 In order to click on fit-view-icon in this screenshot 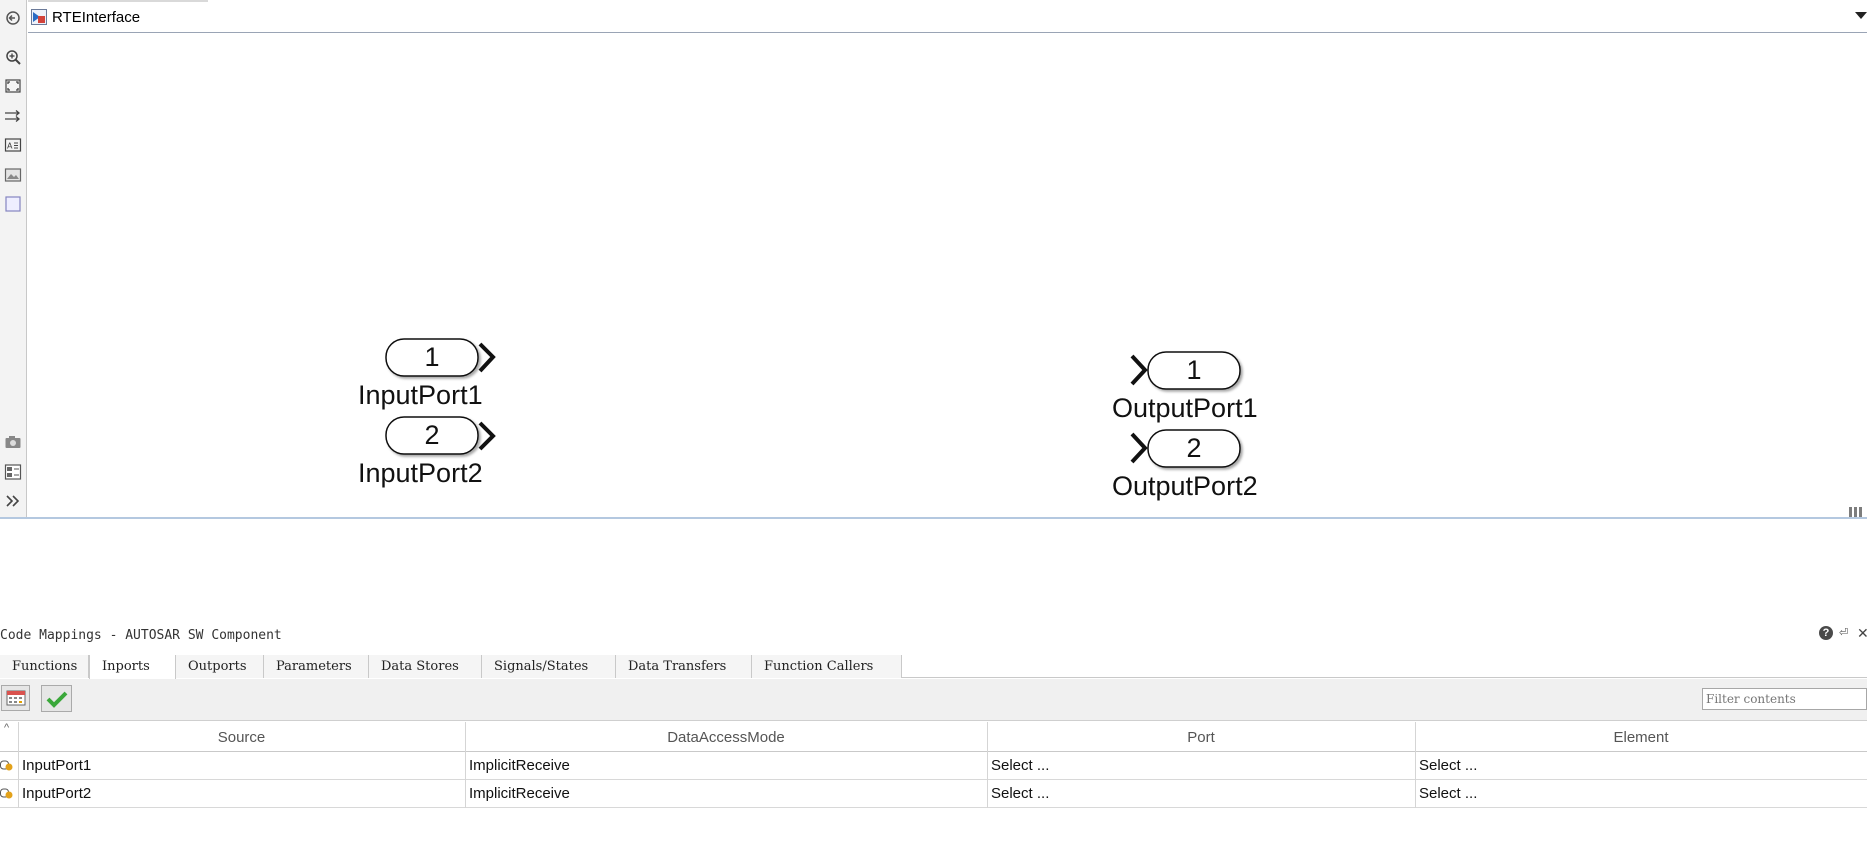, I will do `click(13, 86)`.